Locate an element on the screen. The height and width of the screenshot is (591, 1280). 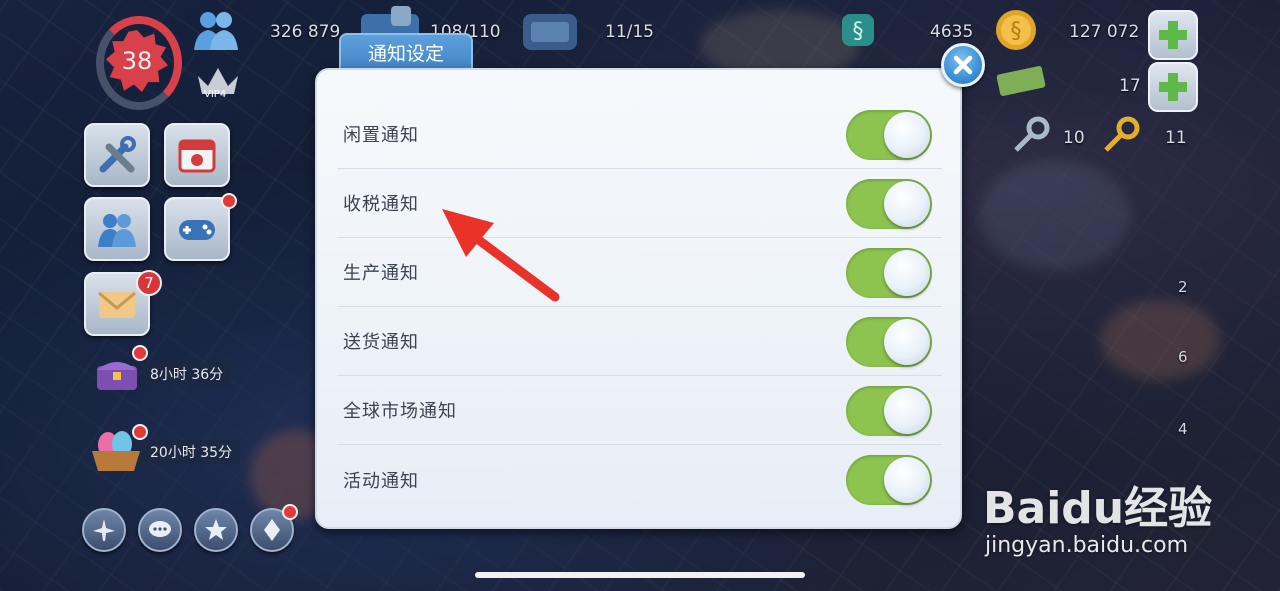
close-icon is located at coordinates (963, 65).